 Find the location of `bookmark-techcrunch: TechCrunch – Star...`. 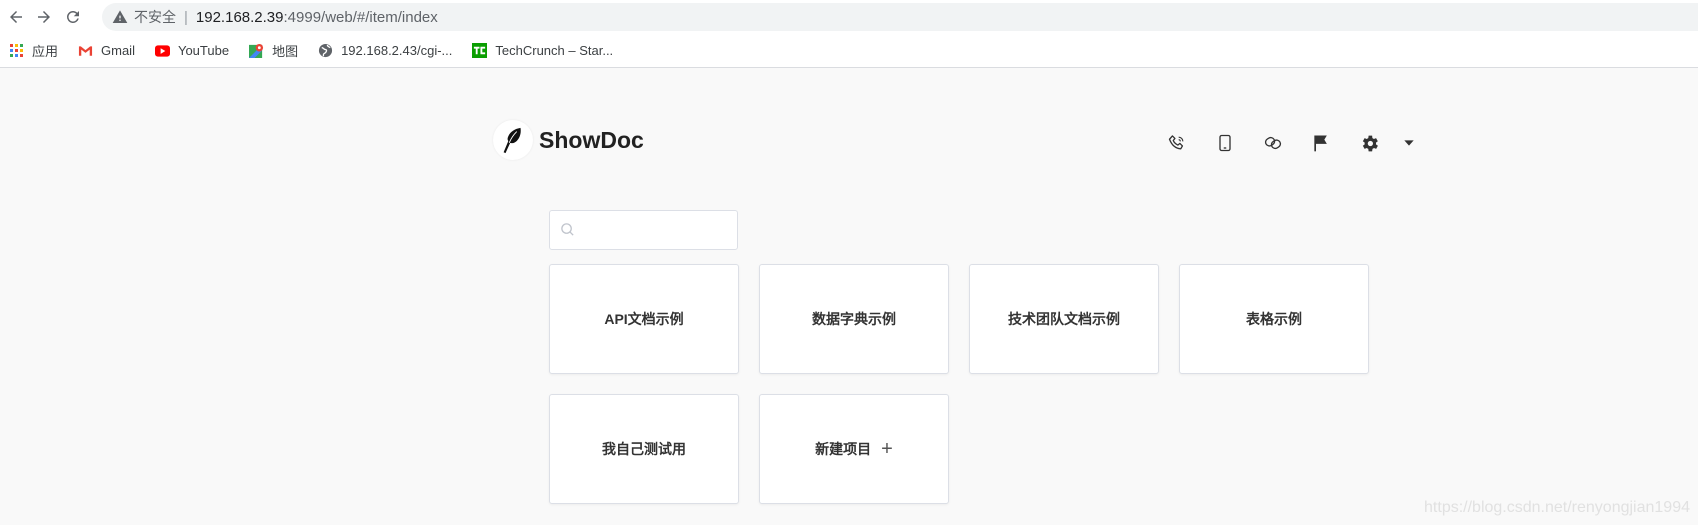

bookmark-techcrunch: TechCrunch – Star... is located at coordinates (542, 50).